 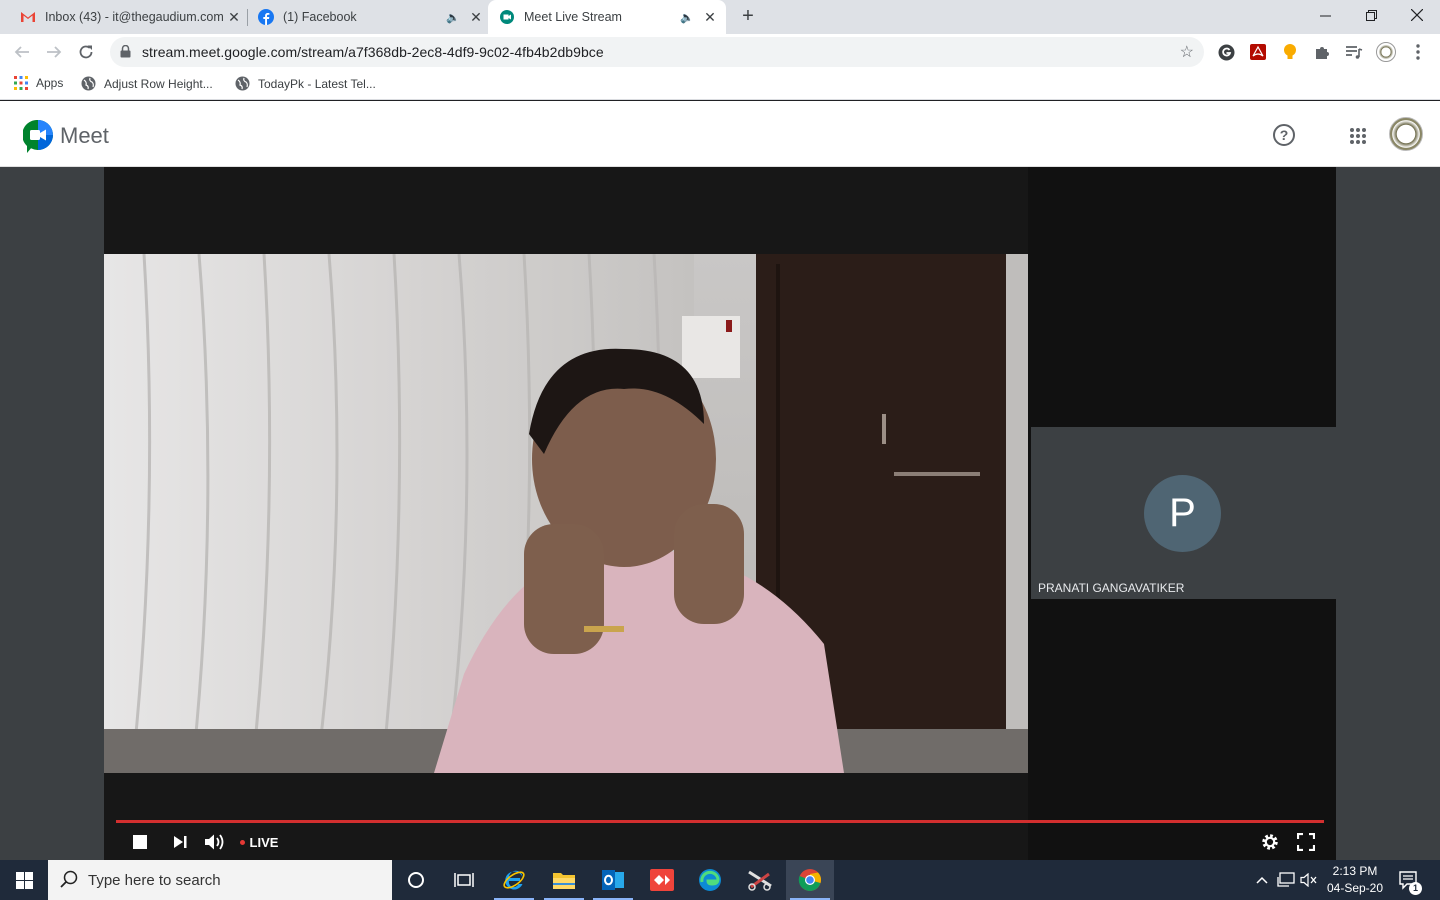 What do you see at coordinates (37, 138) in the screenshot?
I see `meet-logo-icon` at bounding box center [37, 138].